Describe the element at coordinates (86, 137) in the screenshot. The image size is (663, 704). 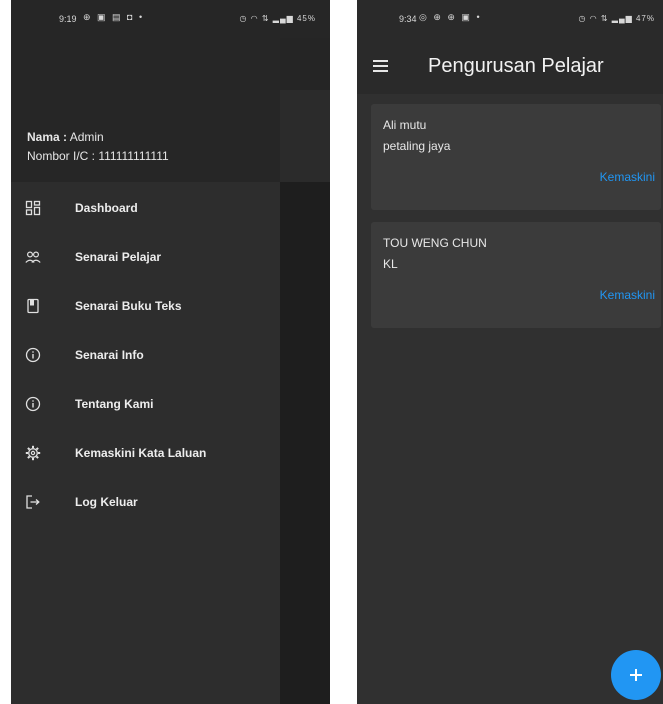
I see `name-value: Admin` at that location.